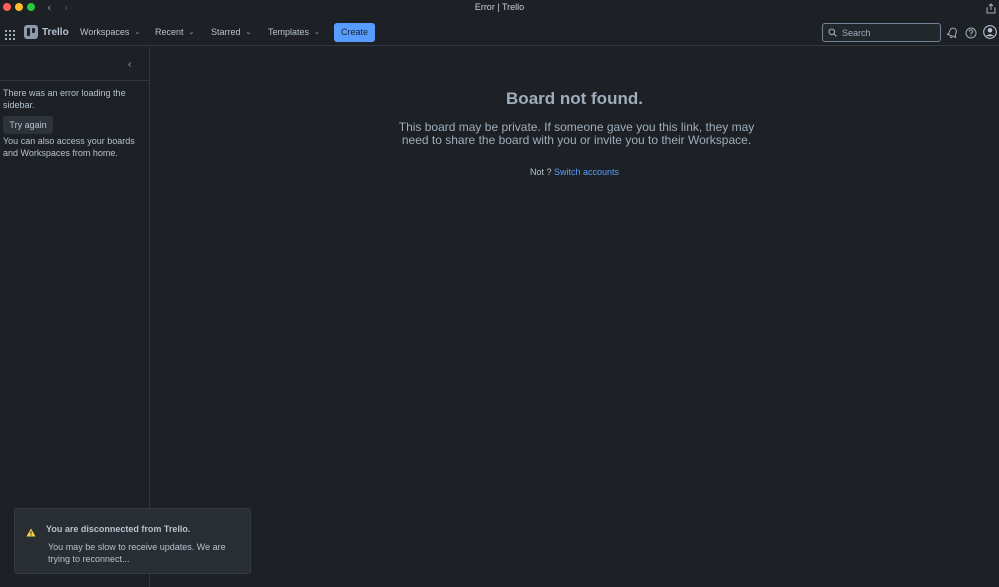  I want to click on notifications-bell-icon, so click(952, 35).